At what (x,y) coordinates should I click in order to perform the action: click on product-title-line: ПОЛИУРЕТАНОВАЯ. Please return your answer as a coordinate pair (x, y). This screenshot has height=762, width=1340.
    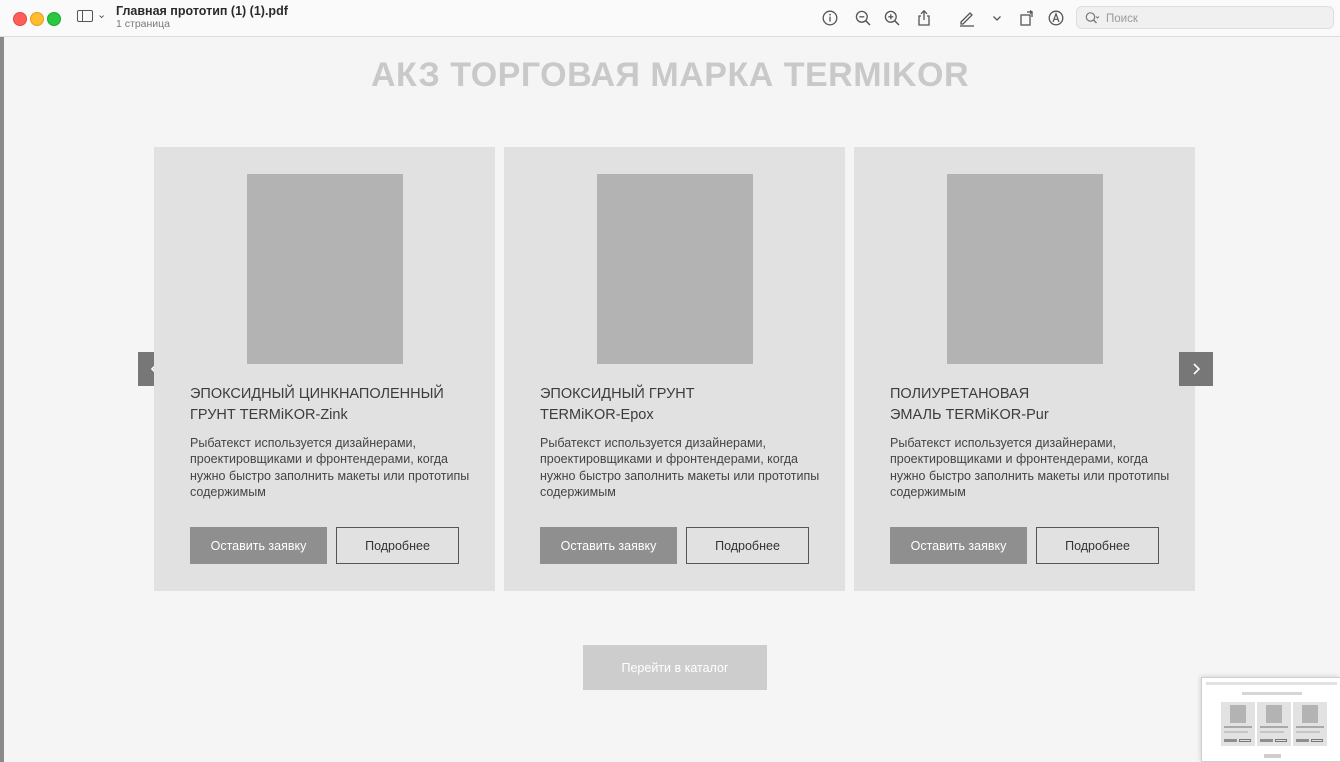
    Looking at the image, I should click on (960, 394).